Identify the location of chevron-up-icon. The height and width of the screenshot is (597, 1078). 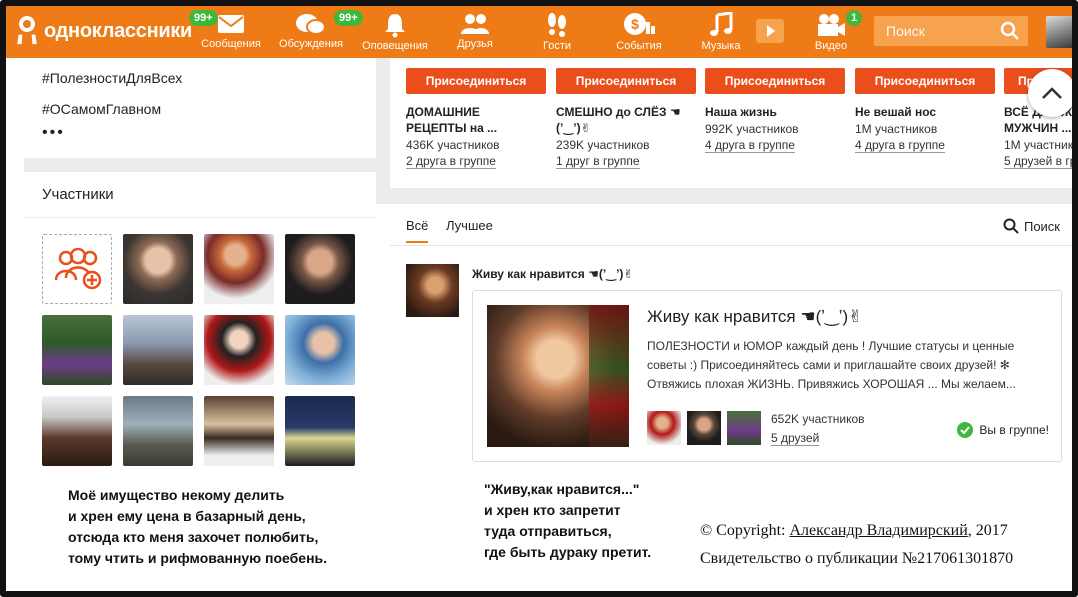
(1052, 93).